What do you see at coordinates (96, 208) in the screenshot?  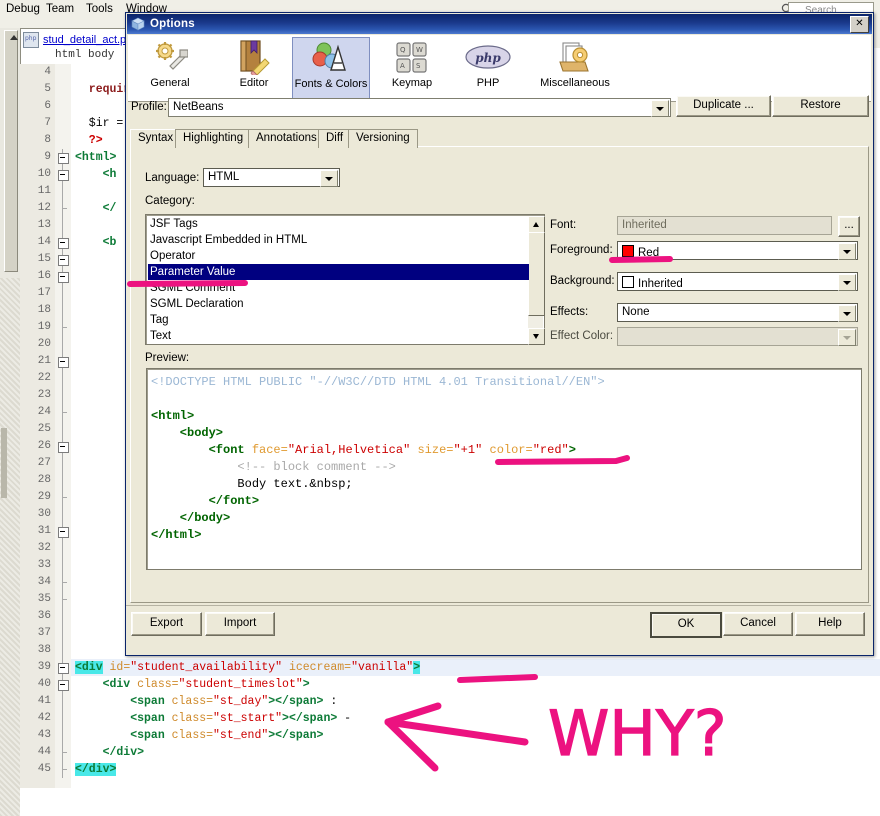 I see `code-line: </` at bounding box center [96, 208].